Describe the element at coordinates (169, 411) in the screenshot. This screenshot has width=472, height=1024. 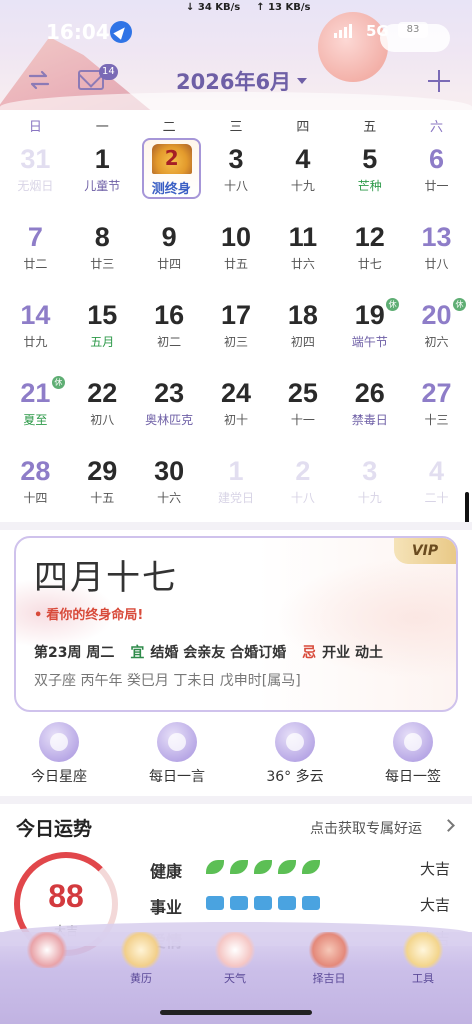
I see `calendar-day: 23 奥林匹克` at that location.